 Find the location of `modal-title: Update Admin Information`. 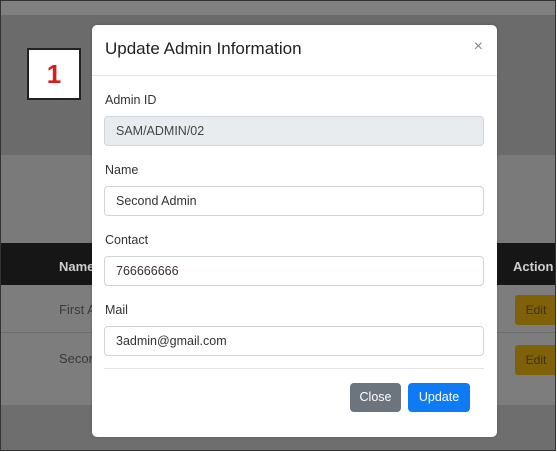

modal-title: Update Admin Information is located at coordinates (203, 48).